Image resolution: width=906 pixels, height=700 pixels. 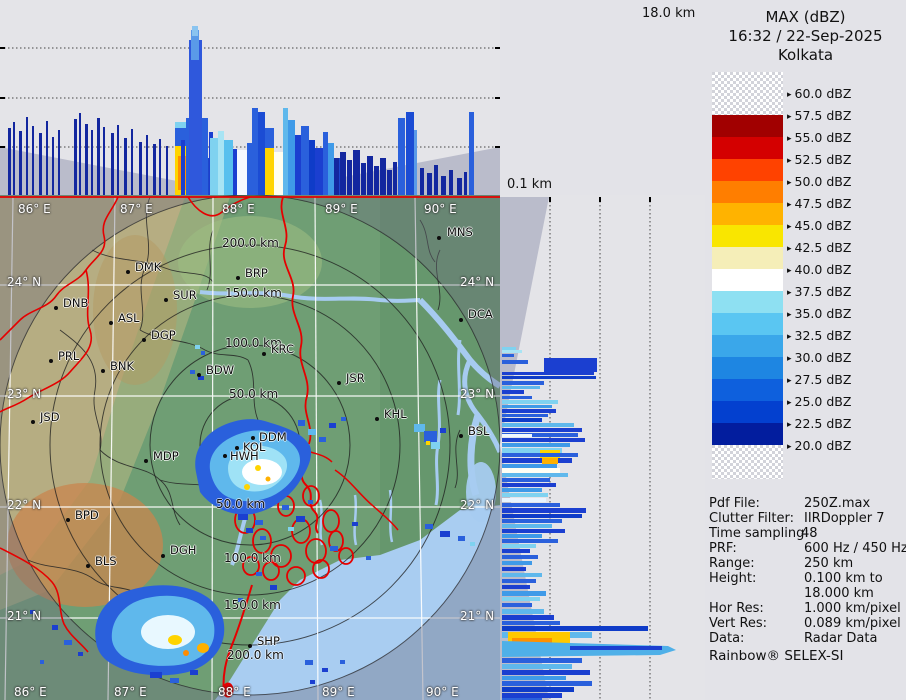 What do you see at coordinates (819, 291) in the screenshot?
I see `scale-tick: ▸ 37.5 dBZ` at bounding box center [819, 291].